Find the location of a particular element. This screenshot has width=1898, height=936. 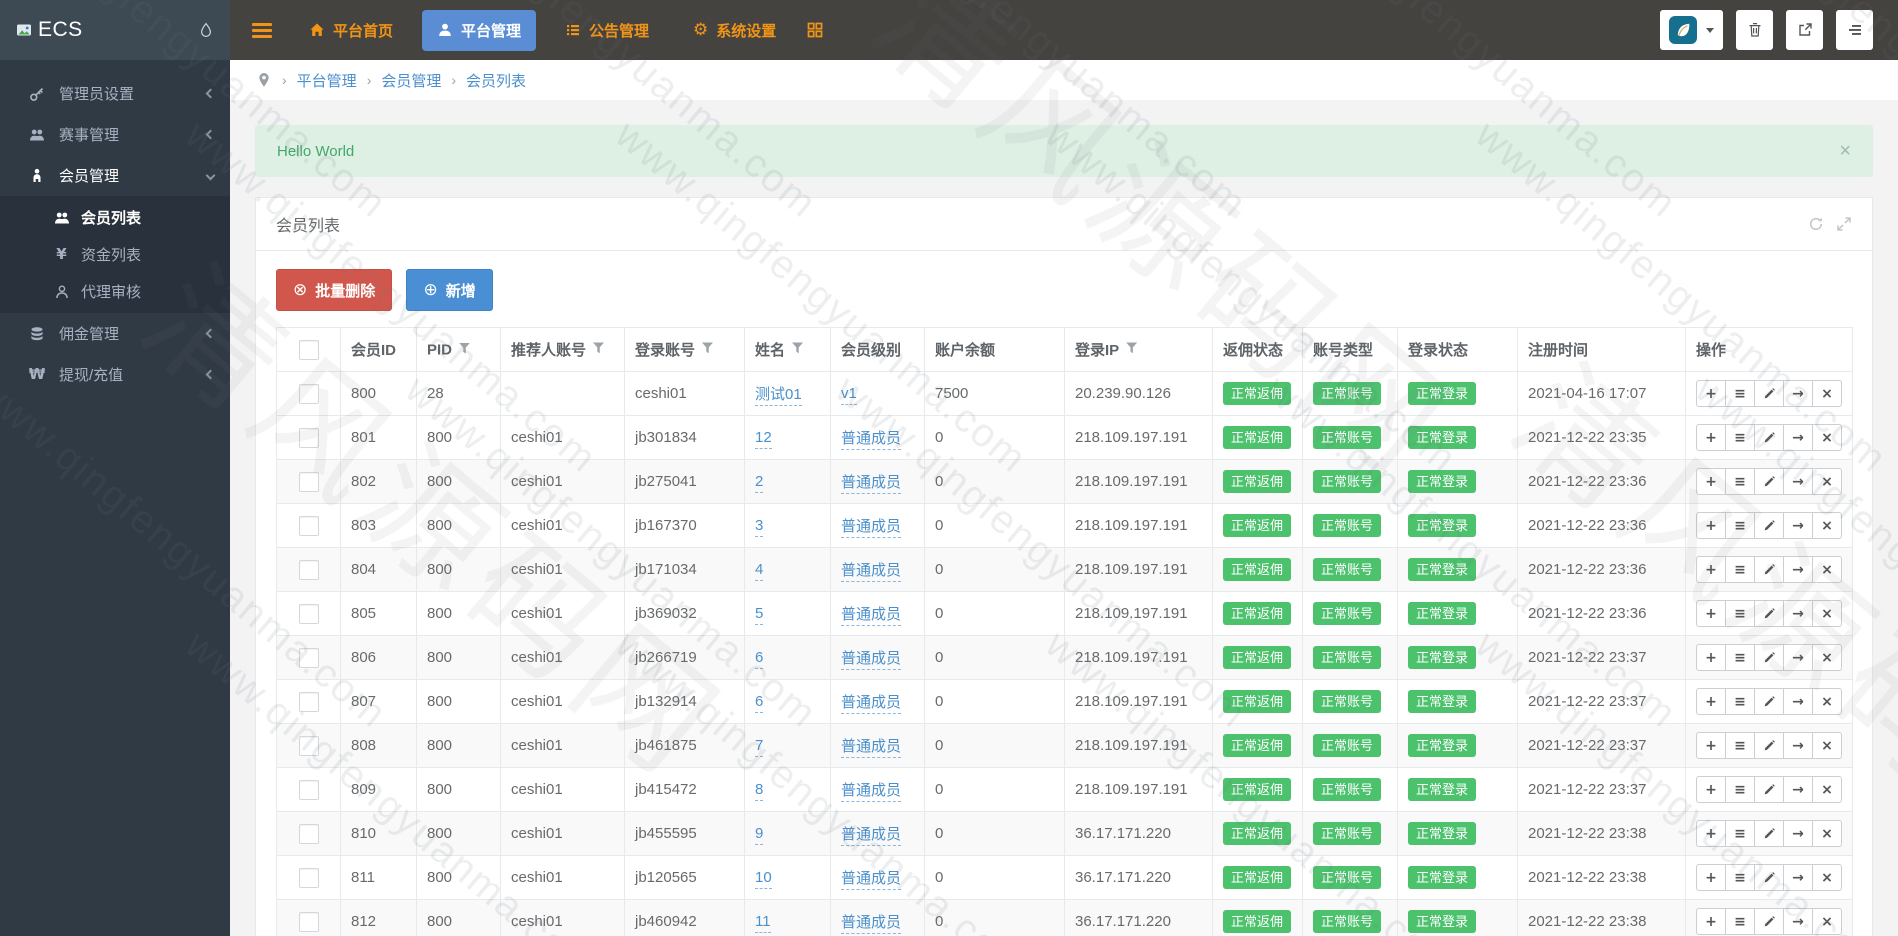

nav-item-platform: 平台管理 is located at coordinates (479, 30).